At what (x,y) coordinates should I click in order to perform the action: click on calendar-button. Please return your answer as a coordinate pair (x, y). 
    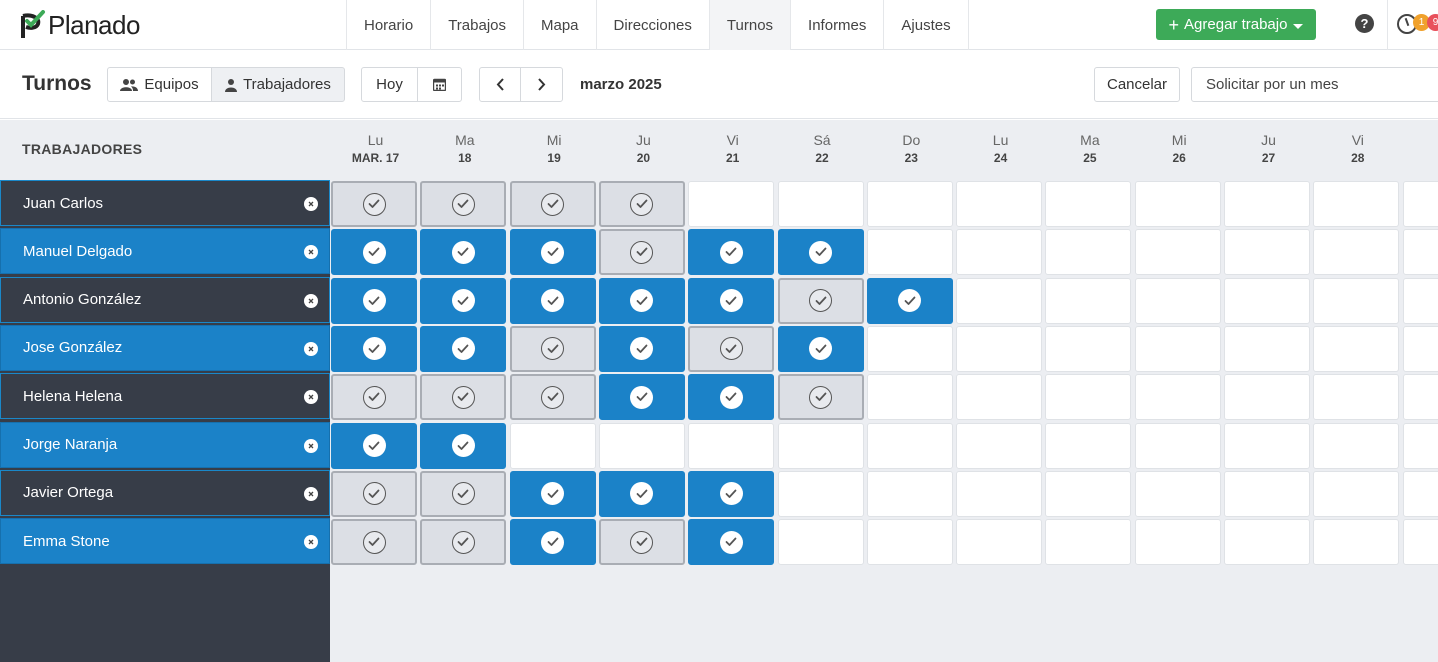
    Looking at the image, I should click on (439, 84).